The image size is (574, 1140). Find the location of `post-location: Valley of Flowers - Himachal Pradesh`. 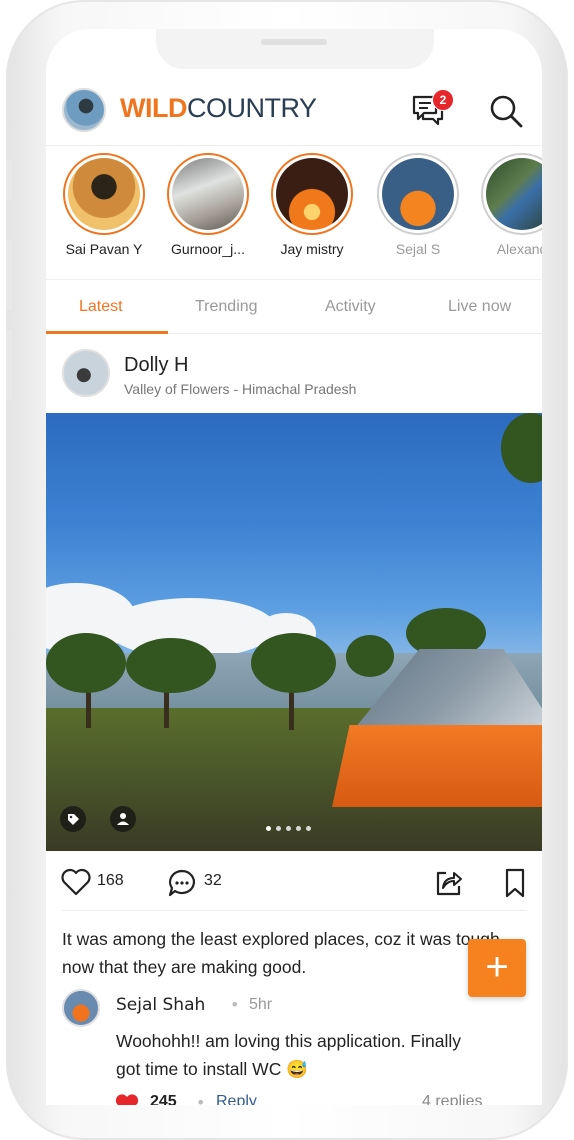

post-location: Valley of Flowers - Himachal Pradesh is located at coordinates (240, 389).